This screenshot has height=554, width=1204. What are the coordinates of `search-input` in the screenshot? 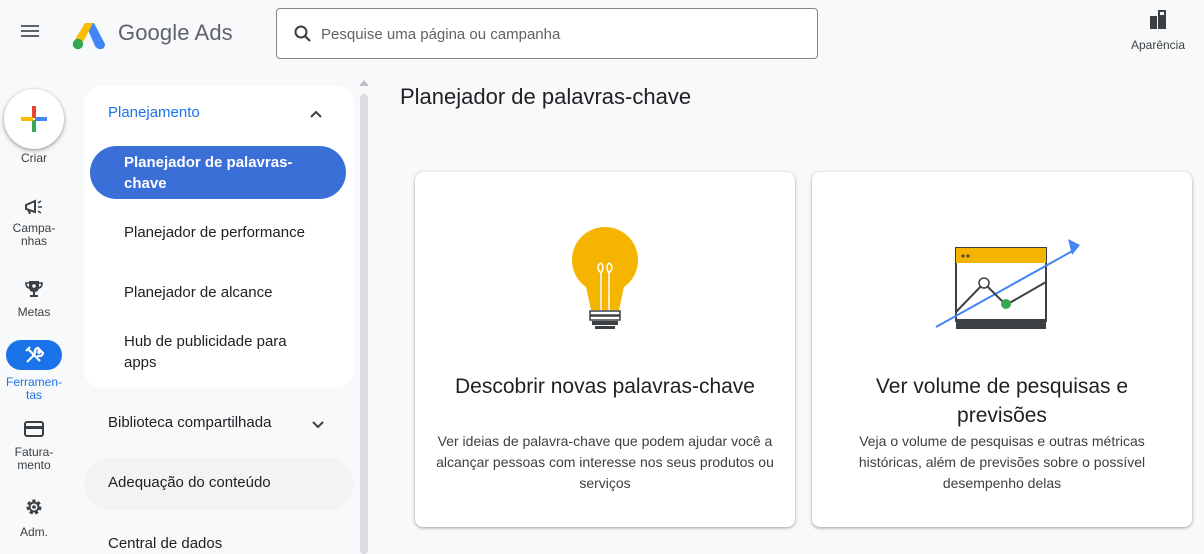 It's located at (561, 34).